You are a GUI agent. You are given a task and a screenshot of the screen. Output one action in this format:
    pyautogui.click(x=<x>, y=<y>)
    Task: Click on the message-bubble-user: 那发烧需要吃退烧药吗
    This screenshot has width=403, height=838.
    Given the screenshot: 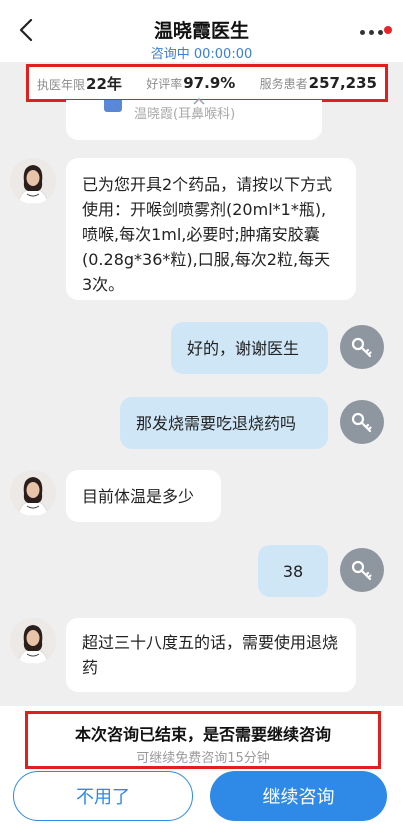 What is the action you would take?
    pyautogui.click(x=224, y=423)
    